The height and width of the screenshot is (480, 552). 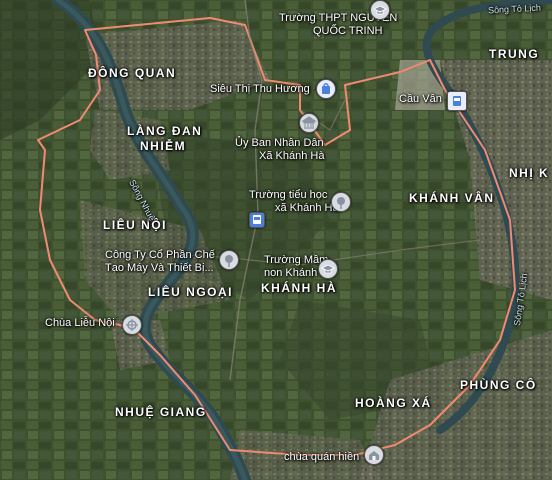 What do you see at coordinates (160, 255) in the screenshot?
I see `poi-label-cong-ty-line1: Công Ty Cổ Phần Chế` at bounding box center [160, 255].